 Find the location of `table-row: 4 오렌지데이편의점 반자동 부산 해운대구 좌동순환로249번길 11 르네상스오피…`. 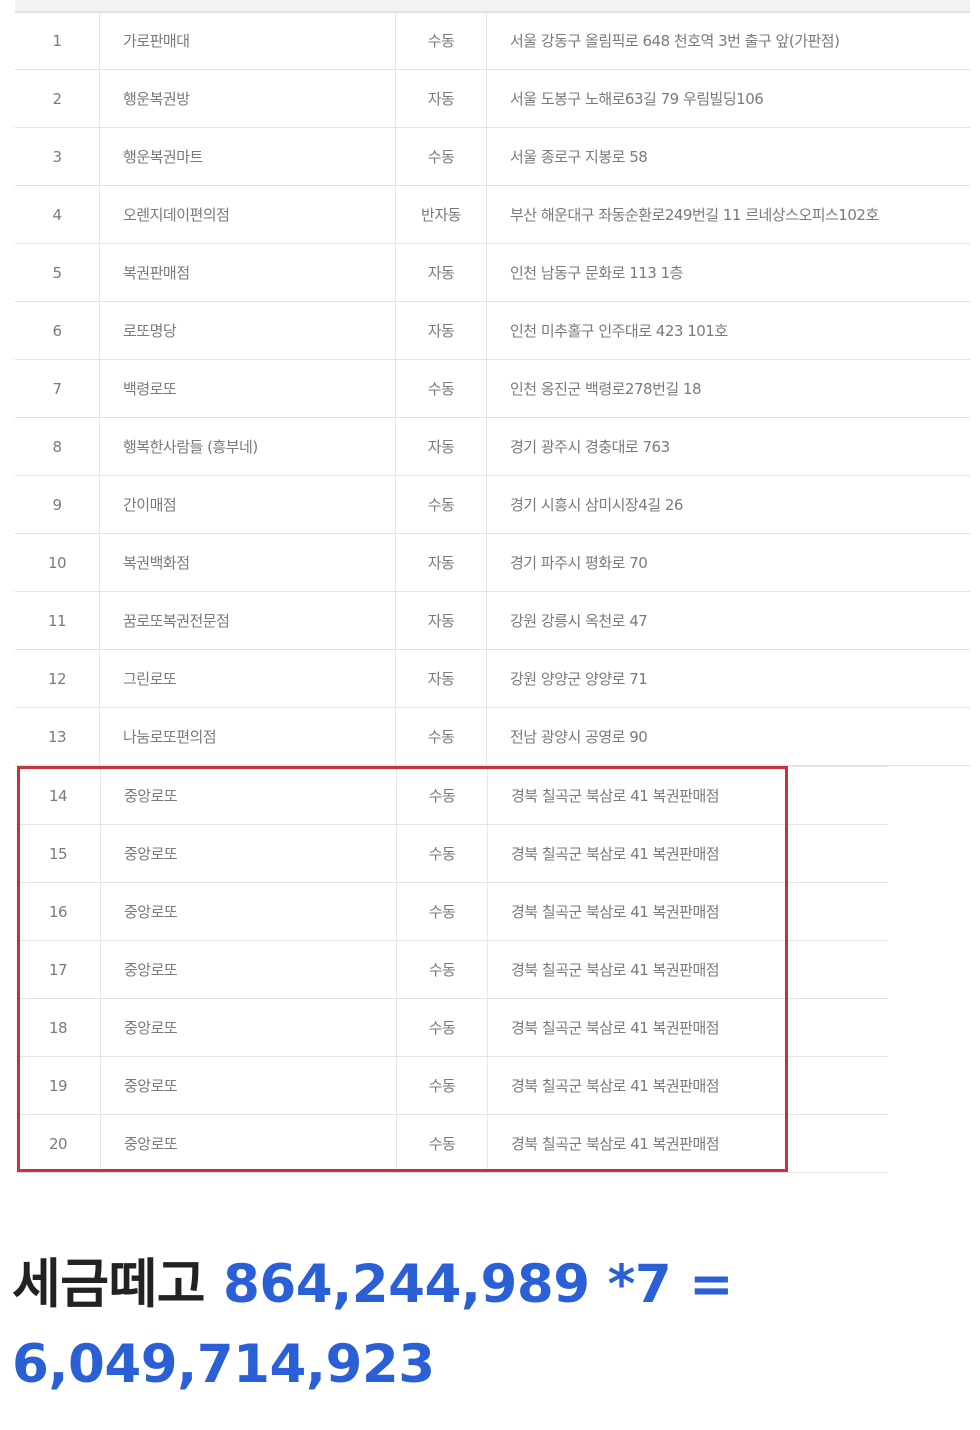

table-row: 4 오렌지데이편의점 반자동 부산 해운대구 좌동순환로249번길 11 르네상스오피… is located at coordinates (492, 214).